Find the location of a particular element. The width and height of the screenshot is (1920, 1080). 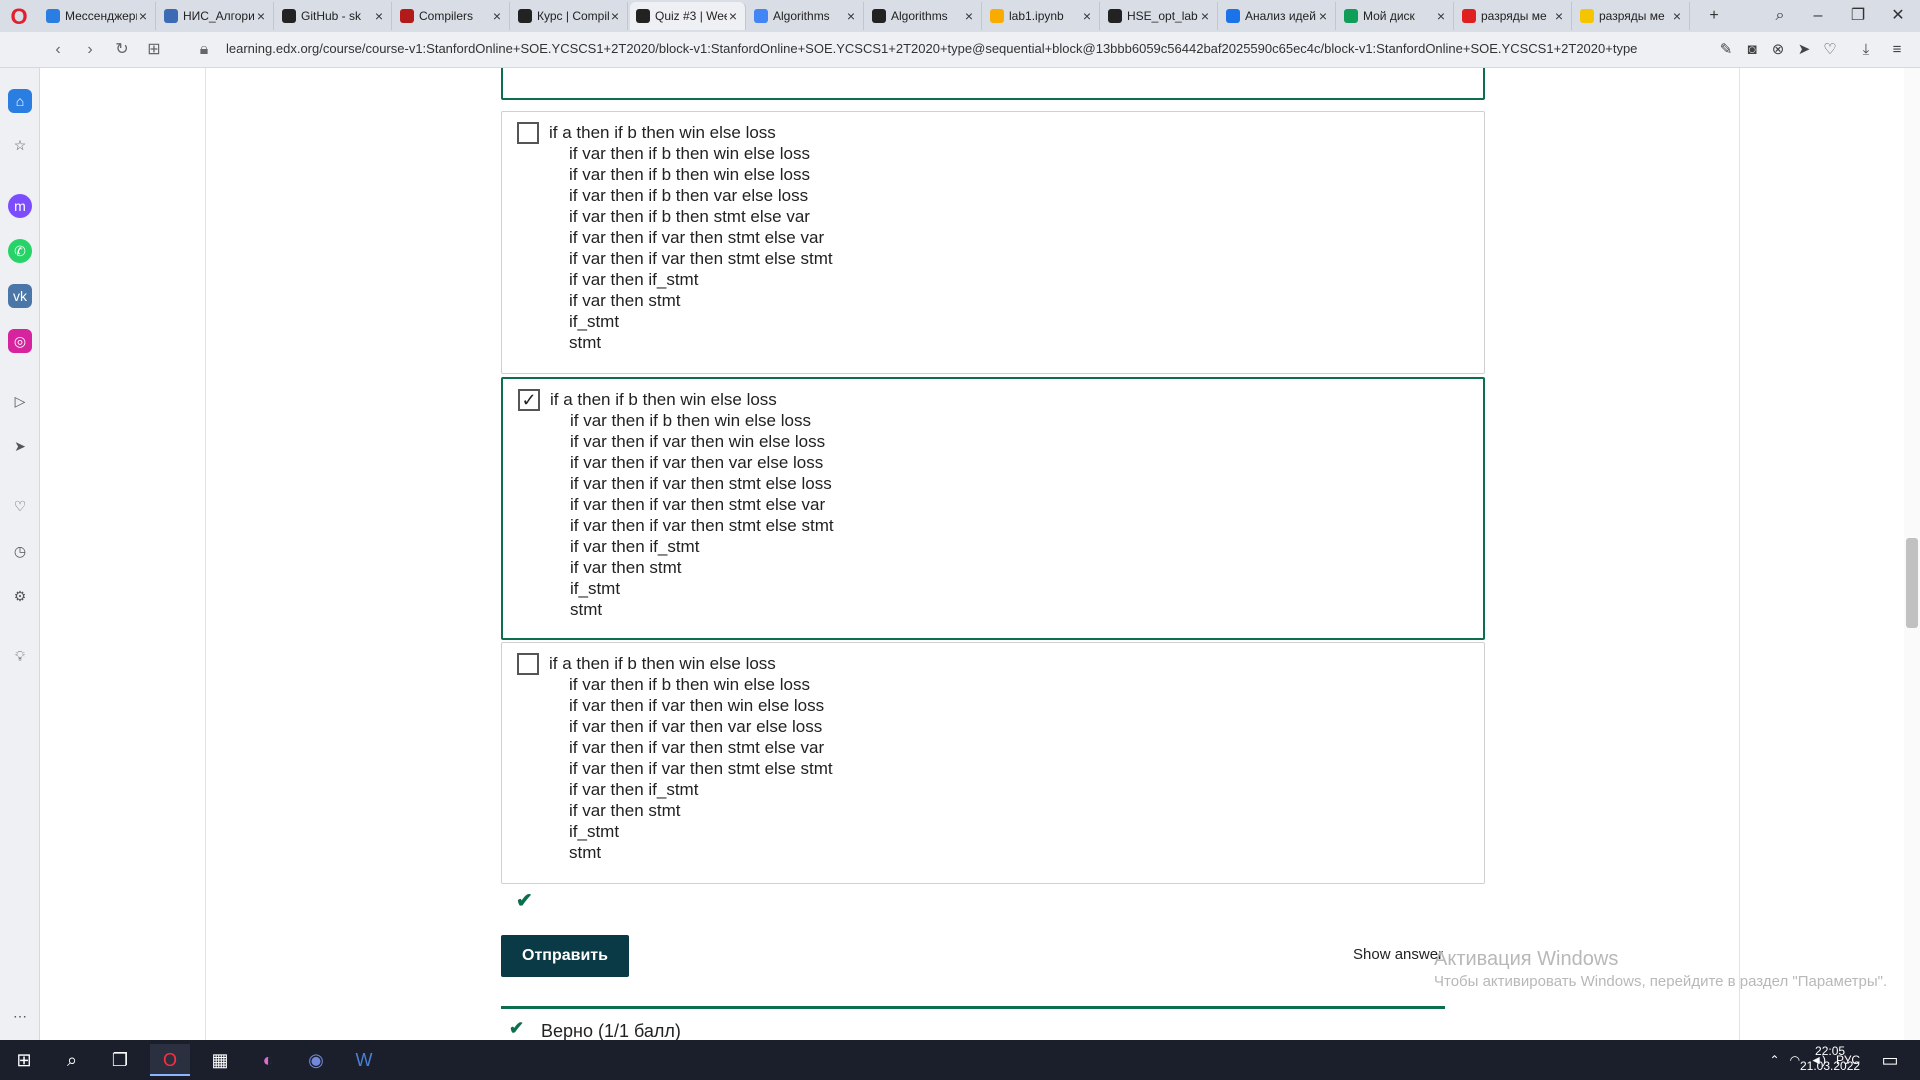

star-icon: ☆ is located at coordinates (20, 145).